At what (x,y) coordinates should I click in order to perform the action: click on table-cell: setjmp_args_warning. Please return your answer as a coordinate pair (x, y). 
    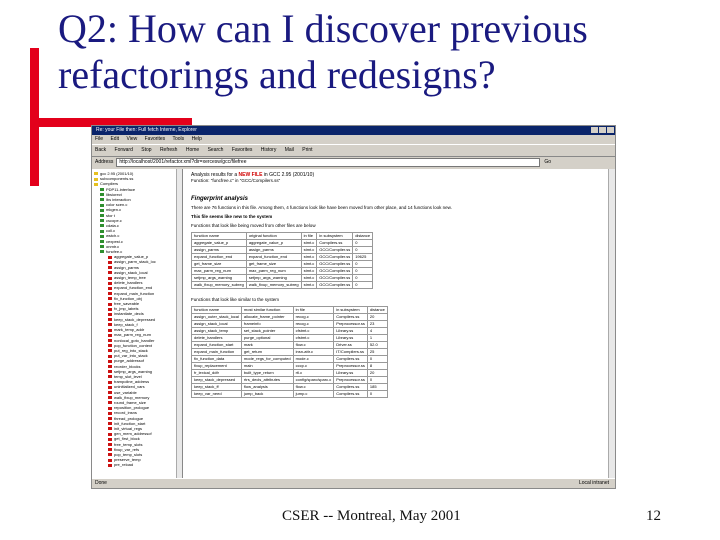
    Looking at the image, I should click on (219, 278).